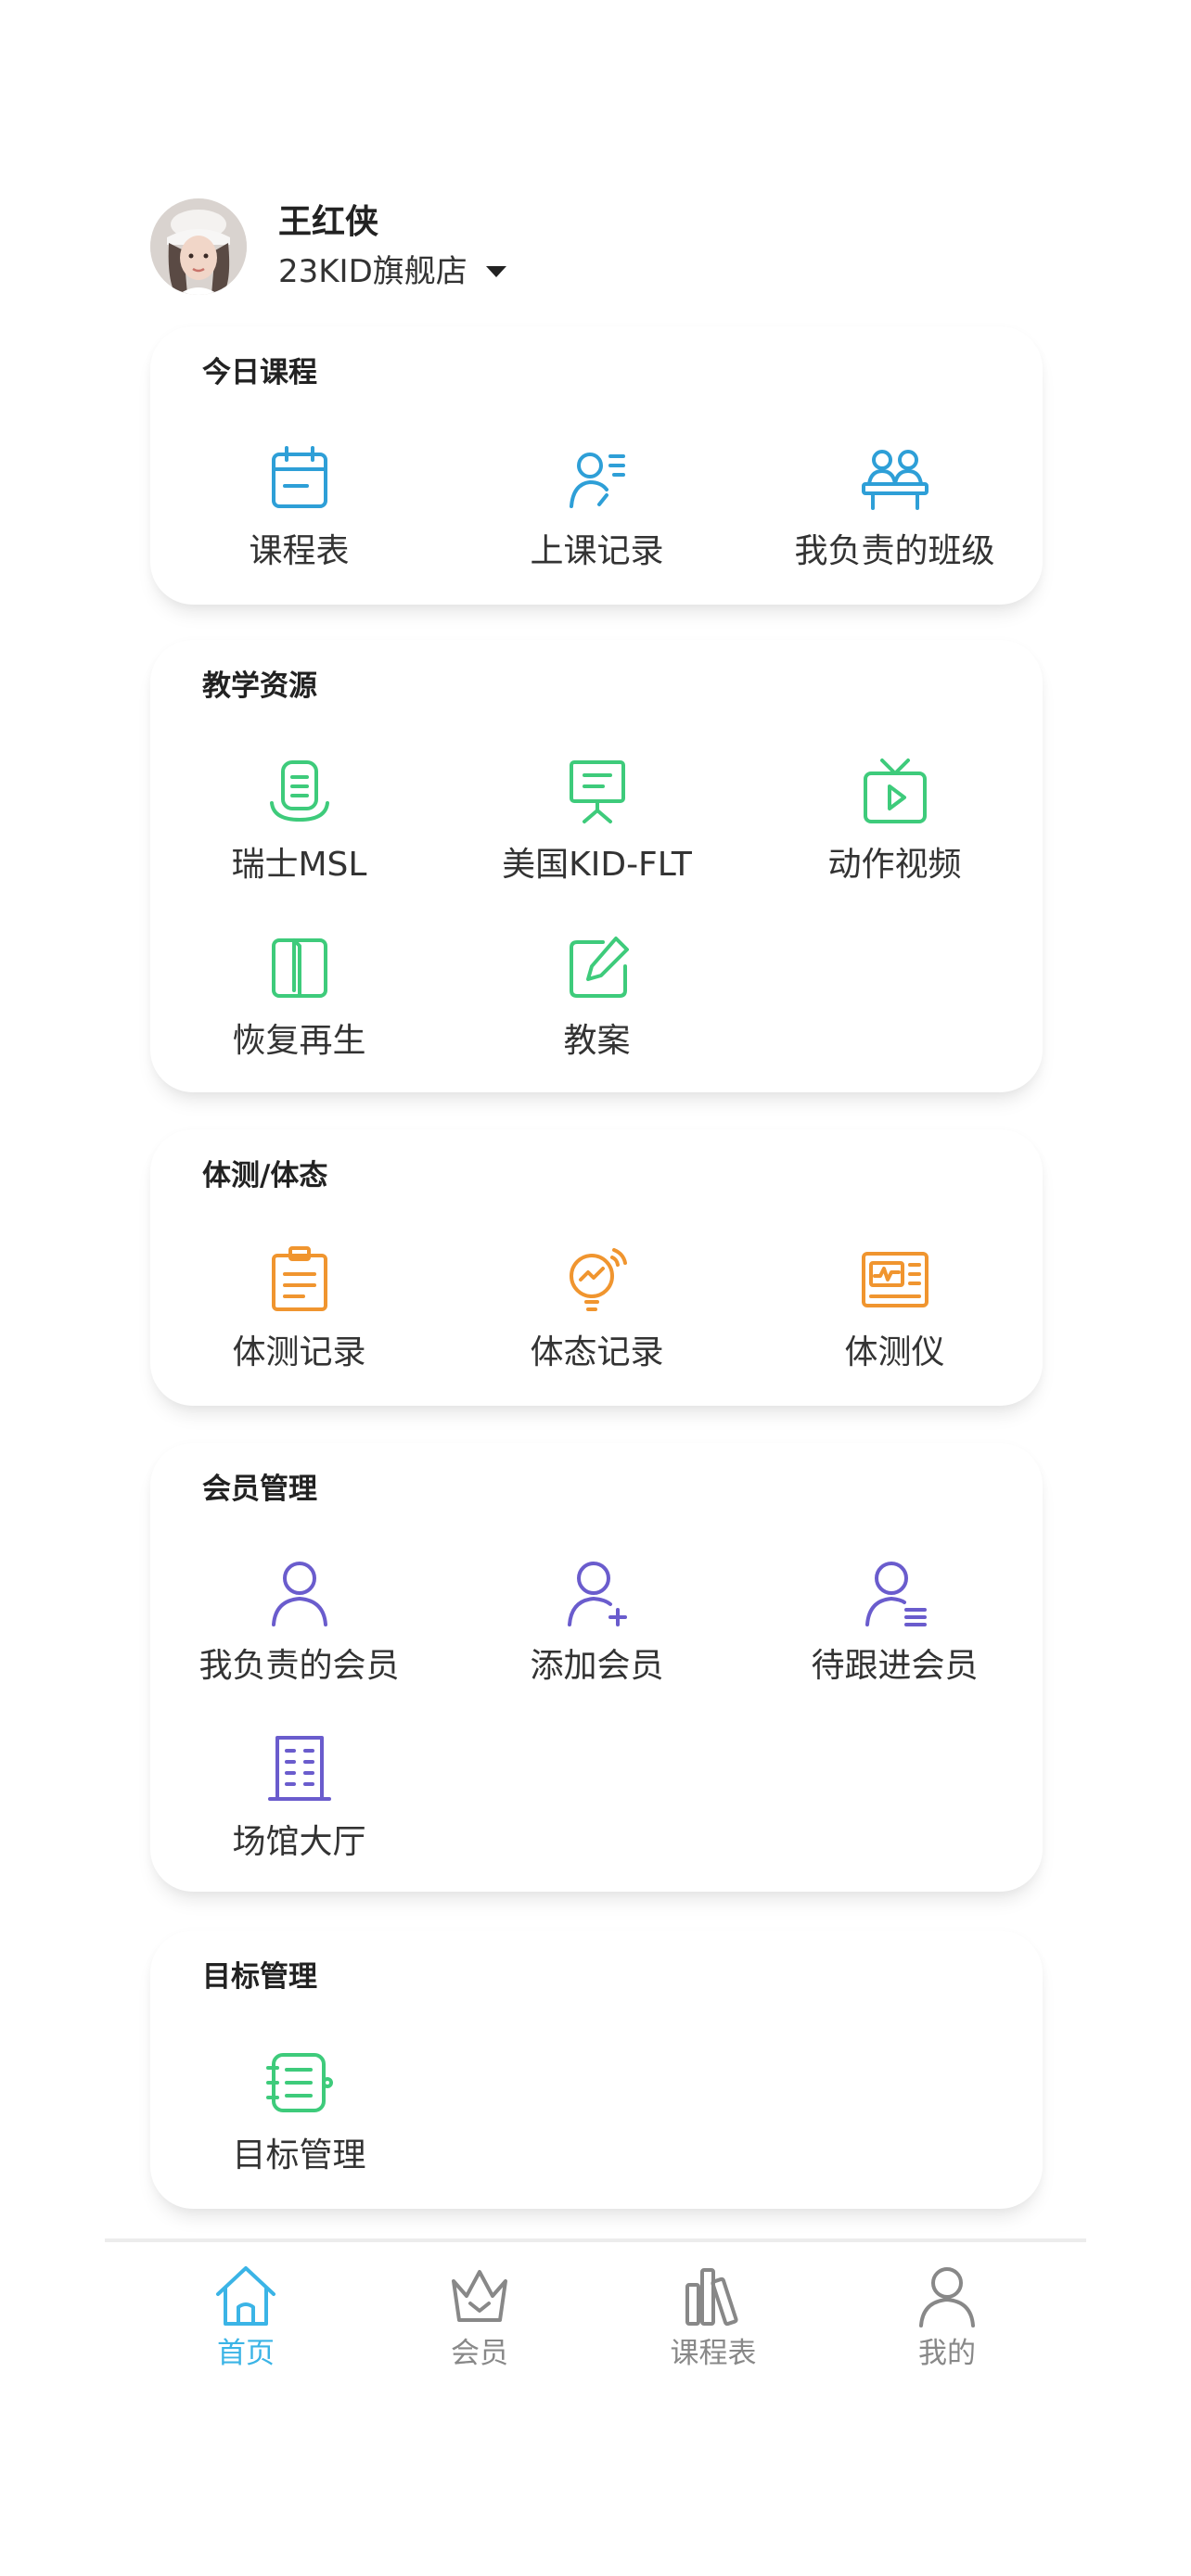 The width and height of the screenshot is (1191, 2576). Describe the element at coordinates (299, 792) in the screenshot. I see `document-stand-icon` at that location.